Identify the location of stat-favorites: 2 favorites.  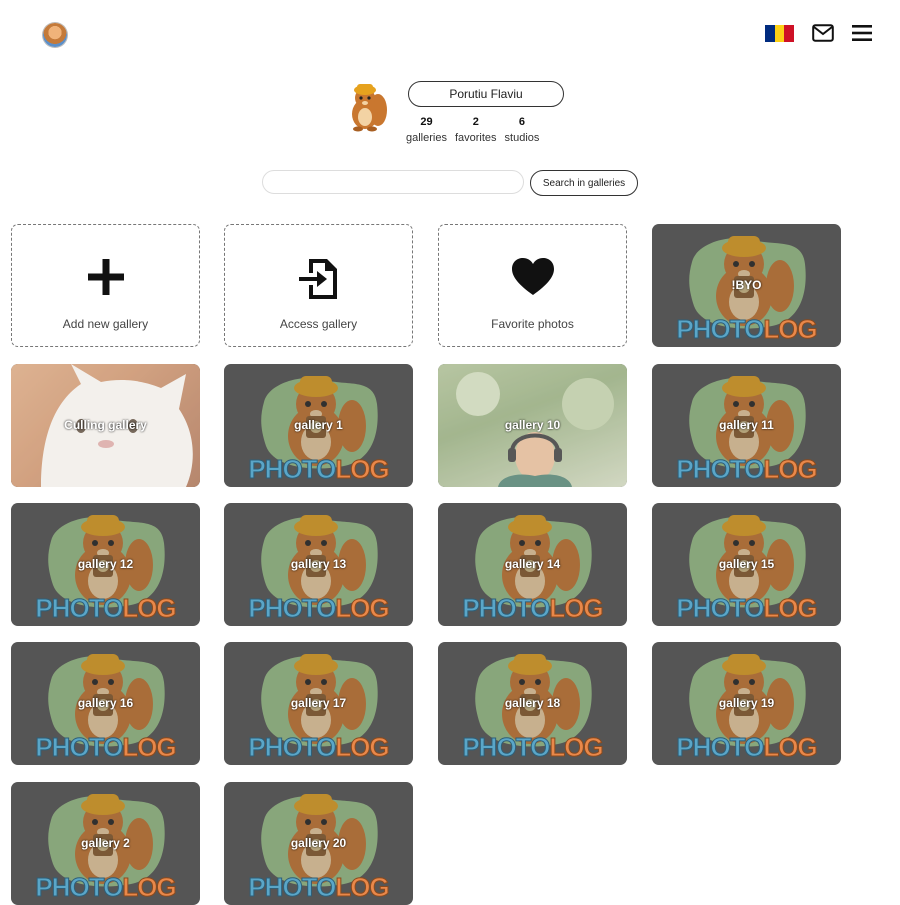
(476, 130).